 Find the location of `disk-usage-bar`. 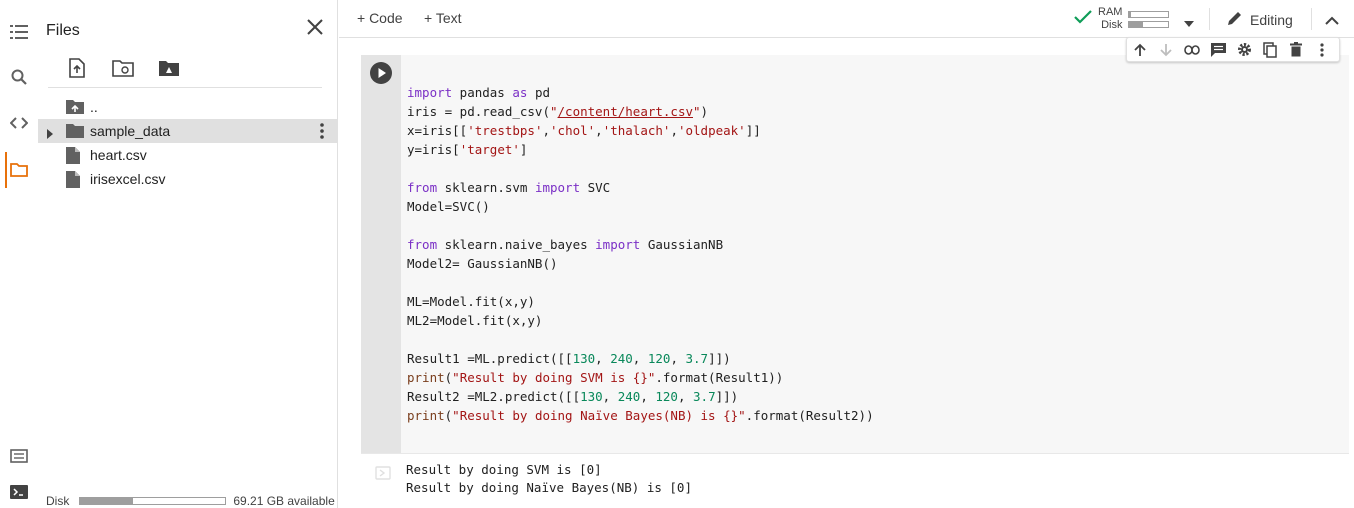

disk-usage-bar is located at coordinates (153, 501).